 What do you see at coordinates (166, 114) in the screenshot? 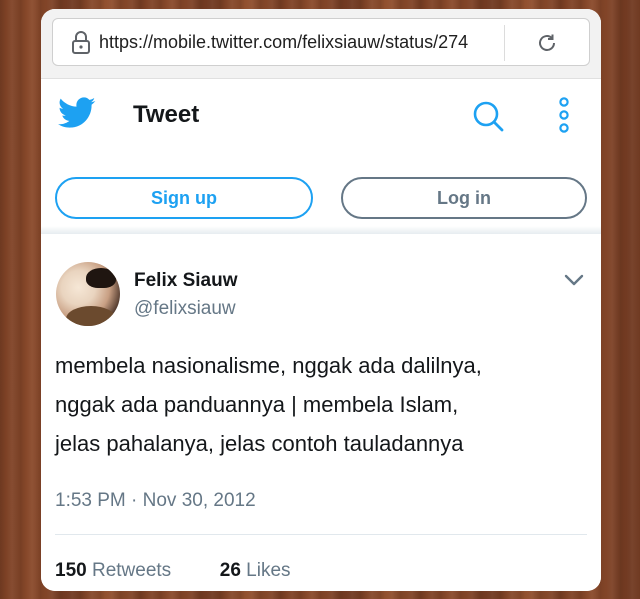
I see `page-title: Tweet` at bounding box center [166, 114].